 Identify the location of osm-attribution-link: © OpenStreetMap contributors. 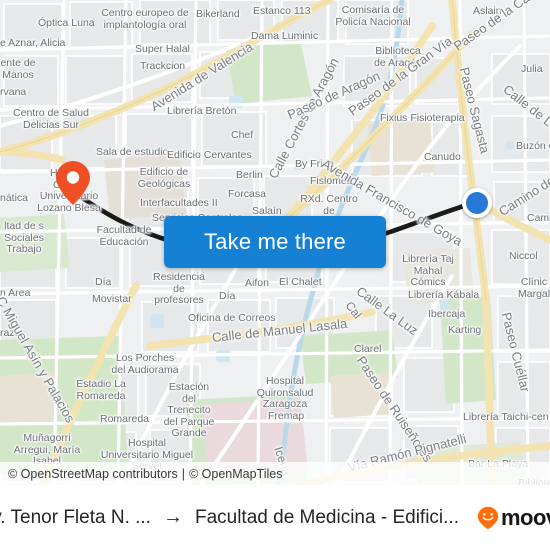
(93, 474).